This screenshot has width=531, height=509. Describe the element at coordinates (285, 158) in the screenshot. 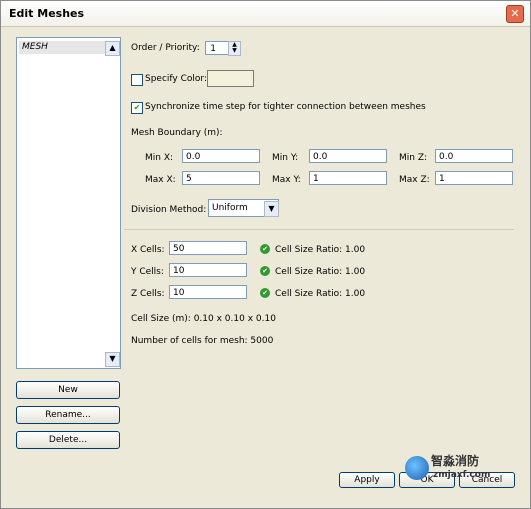

I see `min-y-label: Min Y:` at that location.